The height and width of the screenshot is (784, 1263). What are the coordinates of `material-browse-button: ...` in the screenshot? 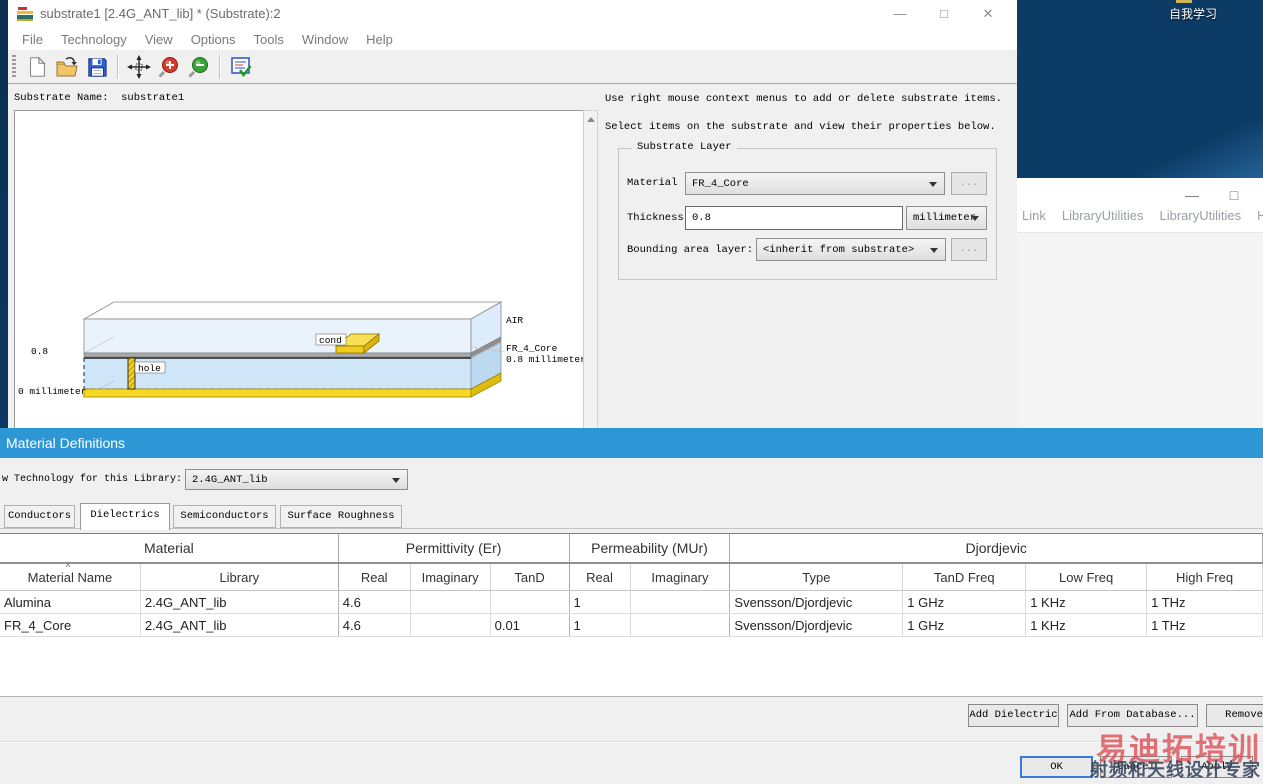 It's located at (969, 183).